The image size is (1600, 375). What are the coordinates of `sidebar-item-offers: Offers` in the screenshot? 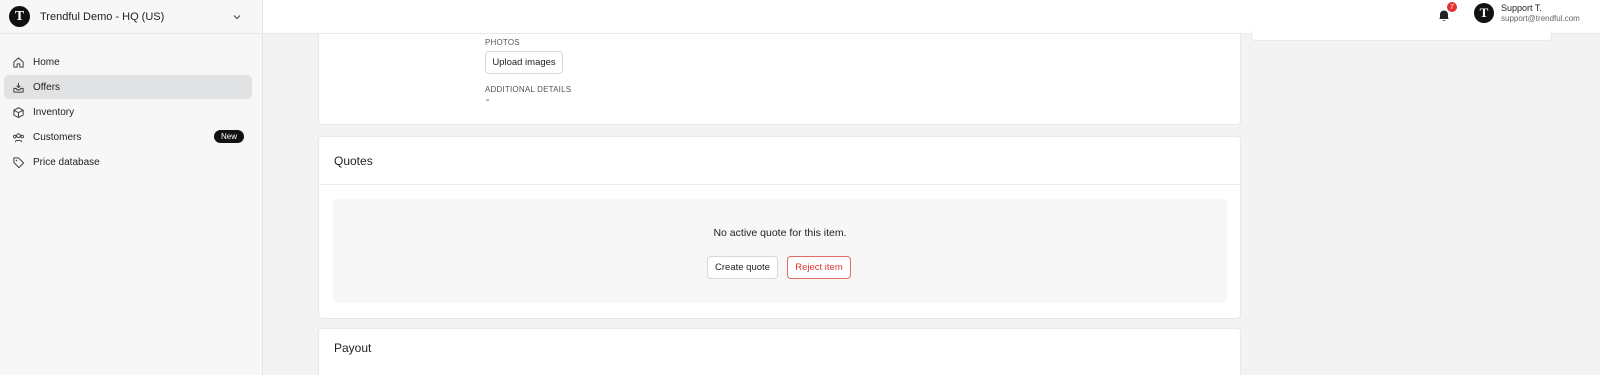 It's located at (128, 87).